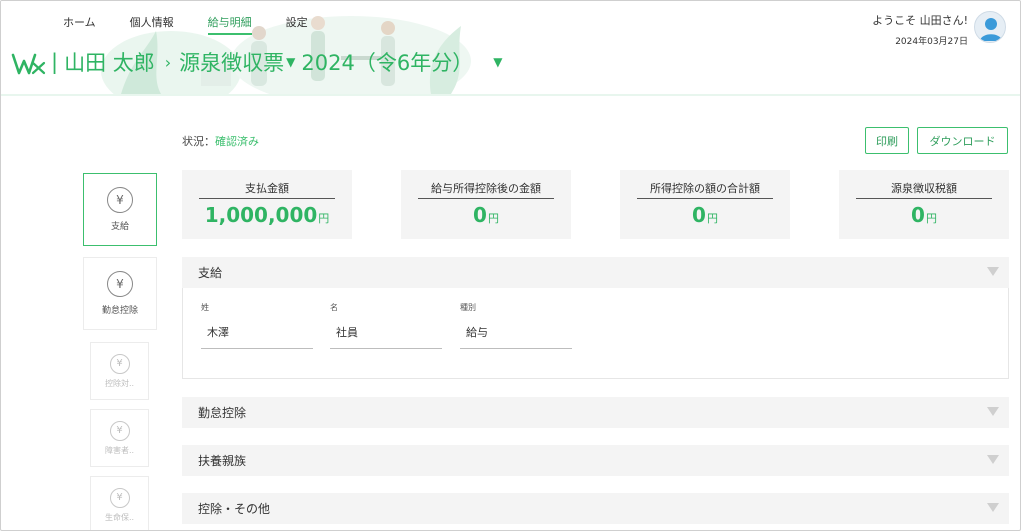 This screenshot has height=531, width=1021. Describe the element at coordinates (595, 272) in the screenshot. I see `section-header-payment: 支給` at that location.